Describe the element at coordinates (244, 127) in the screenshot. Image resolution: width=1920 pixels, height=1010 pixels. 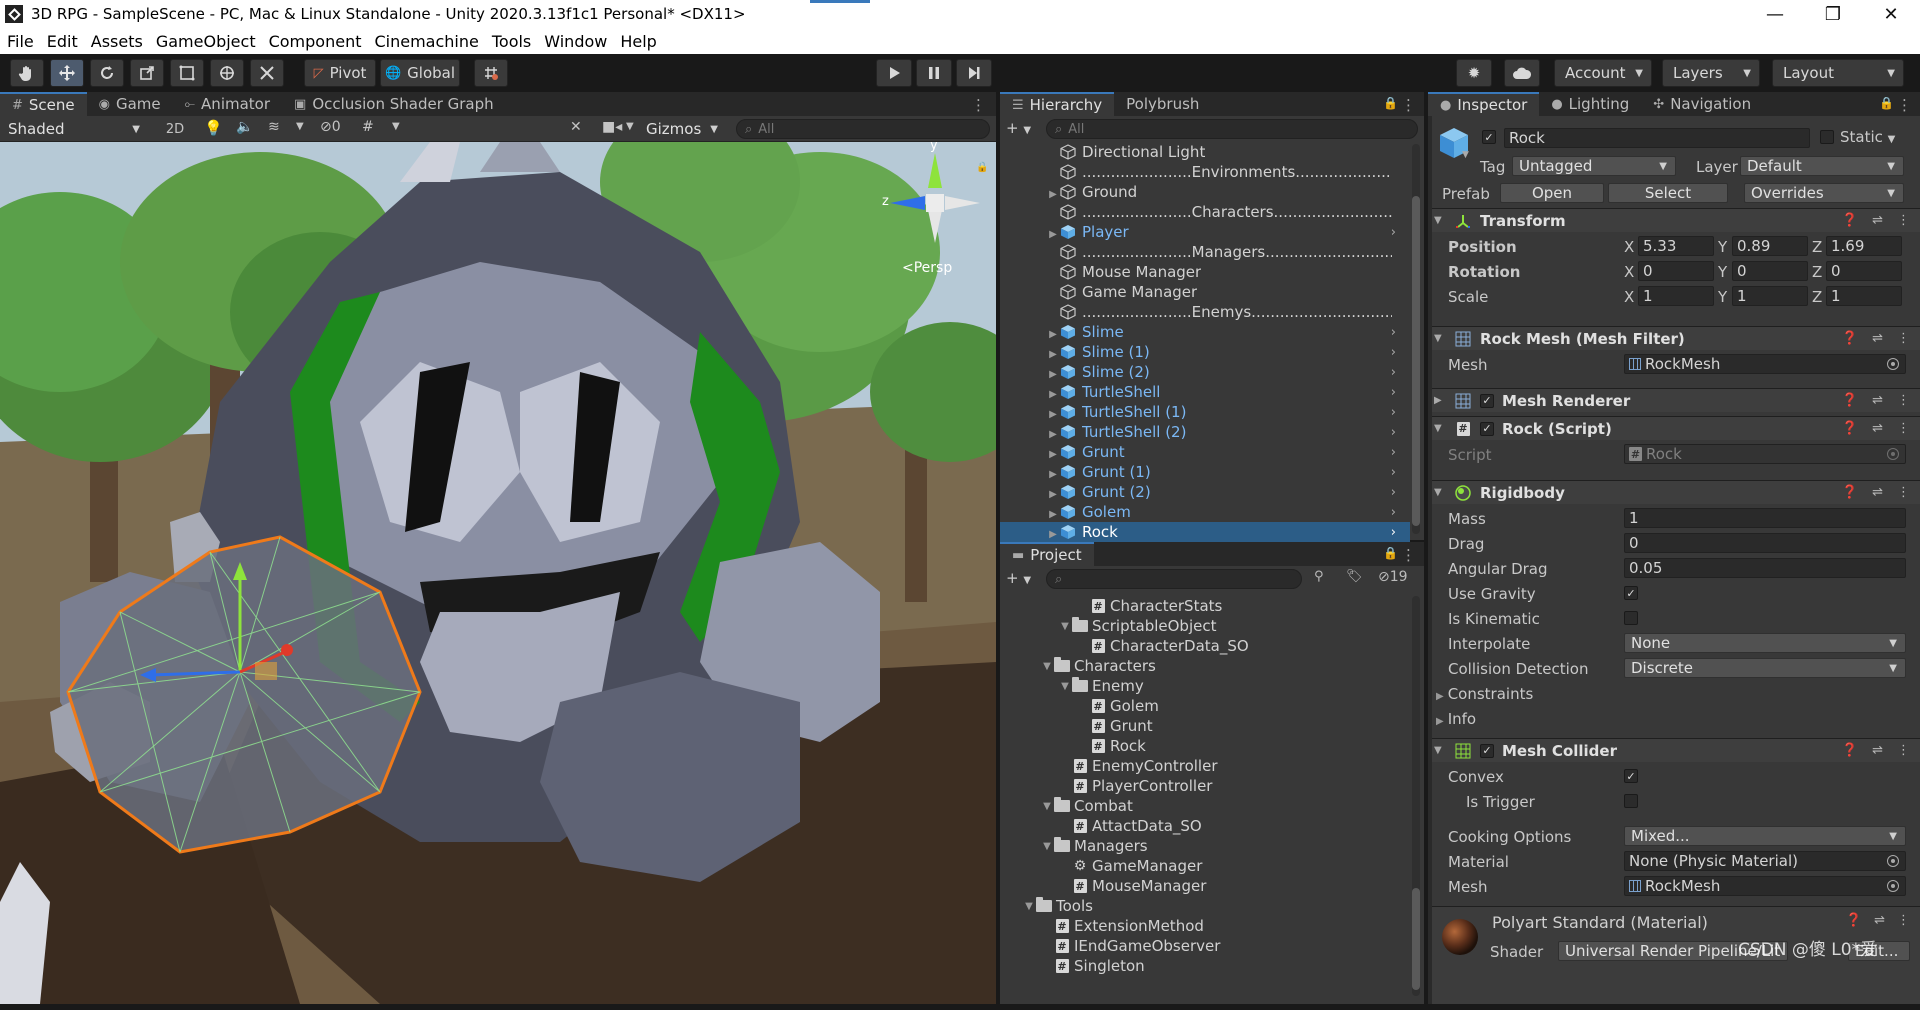
I see `audio-toggle-icon: 🔈` at that location.